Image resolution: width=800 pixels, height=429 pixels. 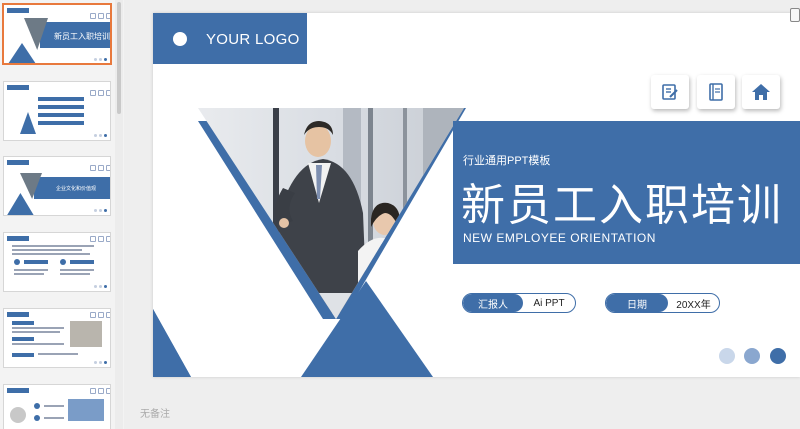 I want to click on slide-thumbnail-1: 新员工入职培训, so click(x=57, y=34).